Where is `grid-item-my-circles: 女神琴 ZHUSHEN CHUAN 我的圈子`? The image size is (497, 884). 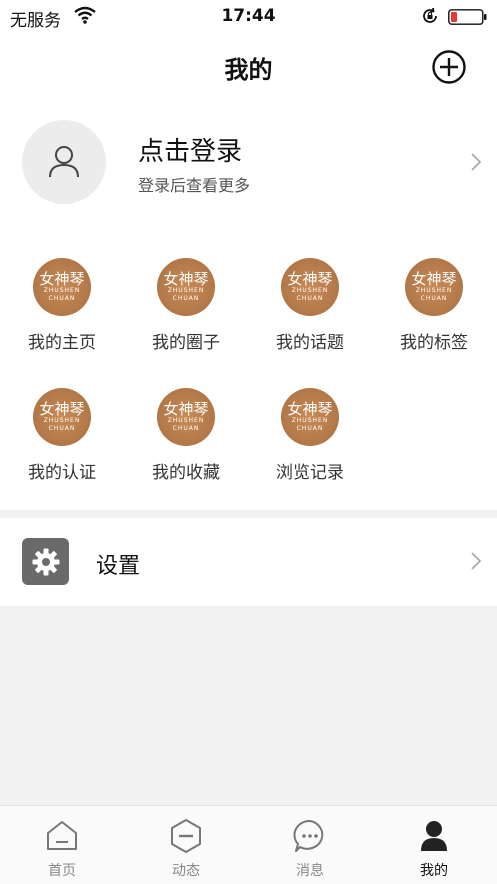
grid-item-my-circles: 女神琴 ZHUSHEN CHUAN 我的圈子 is located at coordinates (186, 313).